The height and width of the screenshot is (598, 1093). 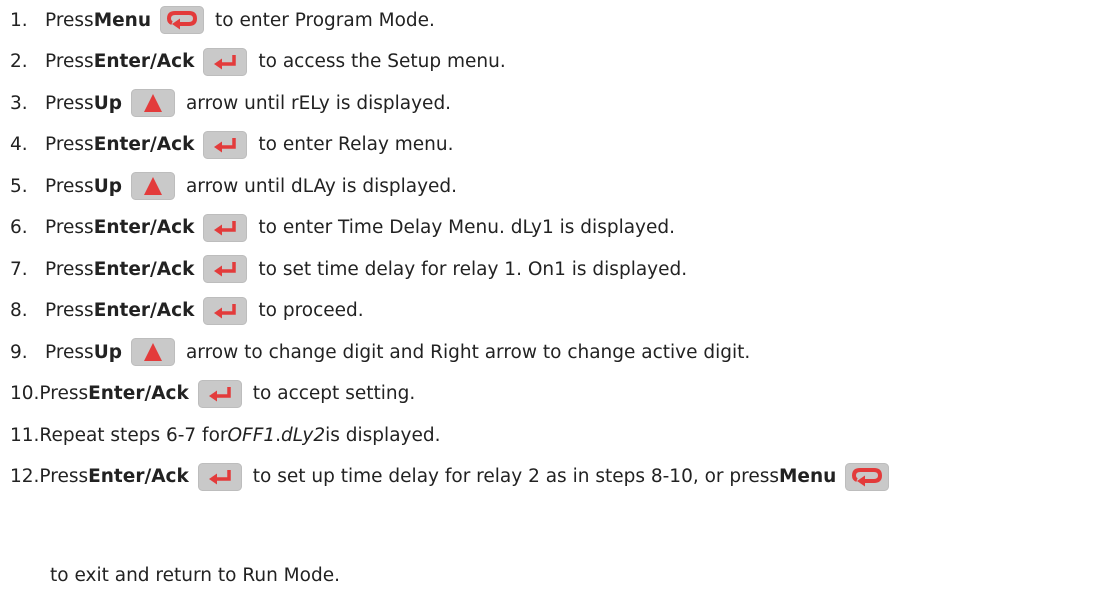 I want to click on step-number: 9., so click(x=19, y=352).